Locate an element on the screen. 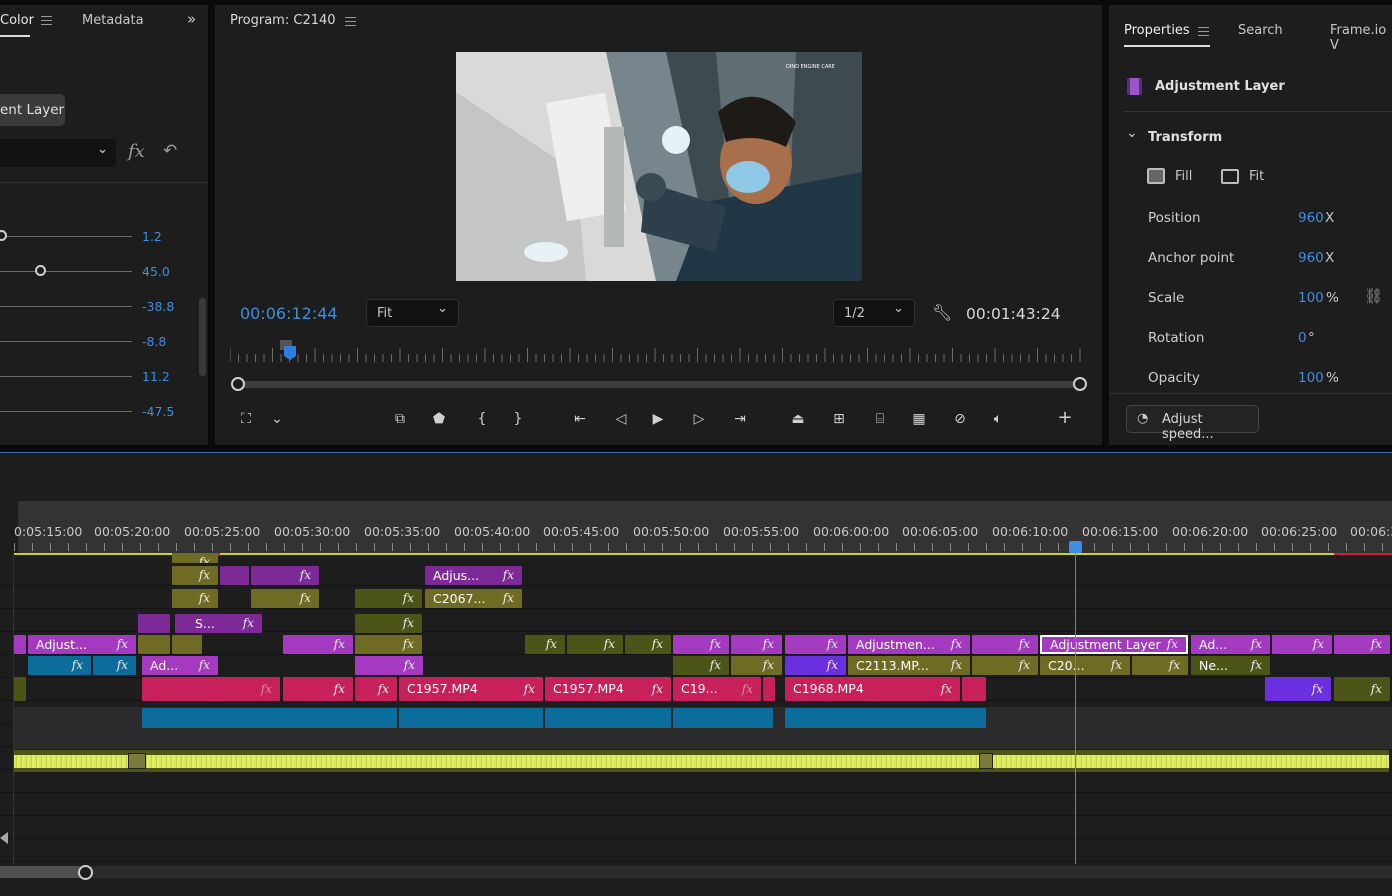 This screenshot has width=1392, height=896. video-frame: DINO ENGINE CARE is located at coordinates (659, 166).